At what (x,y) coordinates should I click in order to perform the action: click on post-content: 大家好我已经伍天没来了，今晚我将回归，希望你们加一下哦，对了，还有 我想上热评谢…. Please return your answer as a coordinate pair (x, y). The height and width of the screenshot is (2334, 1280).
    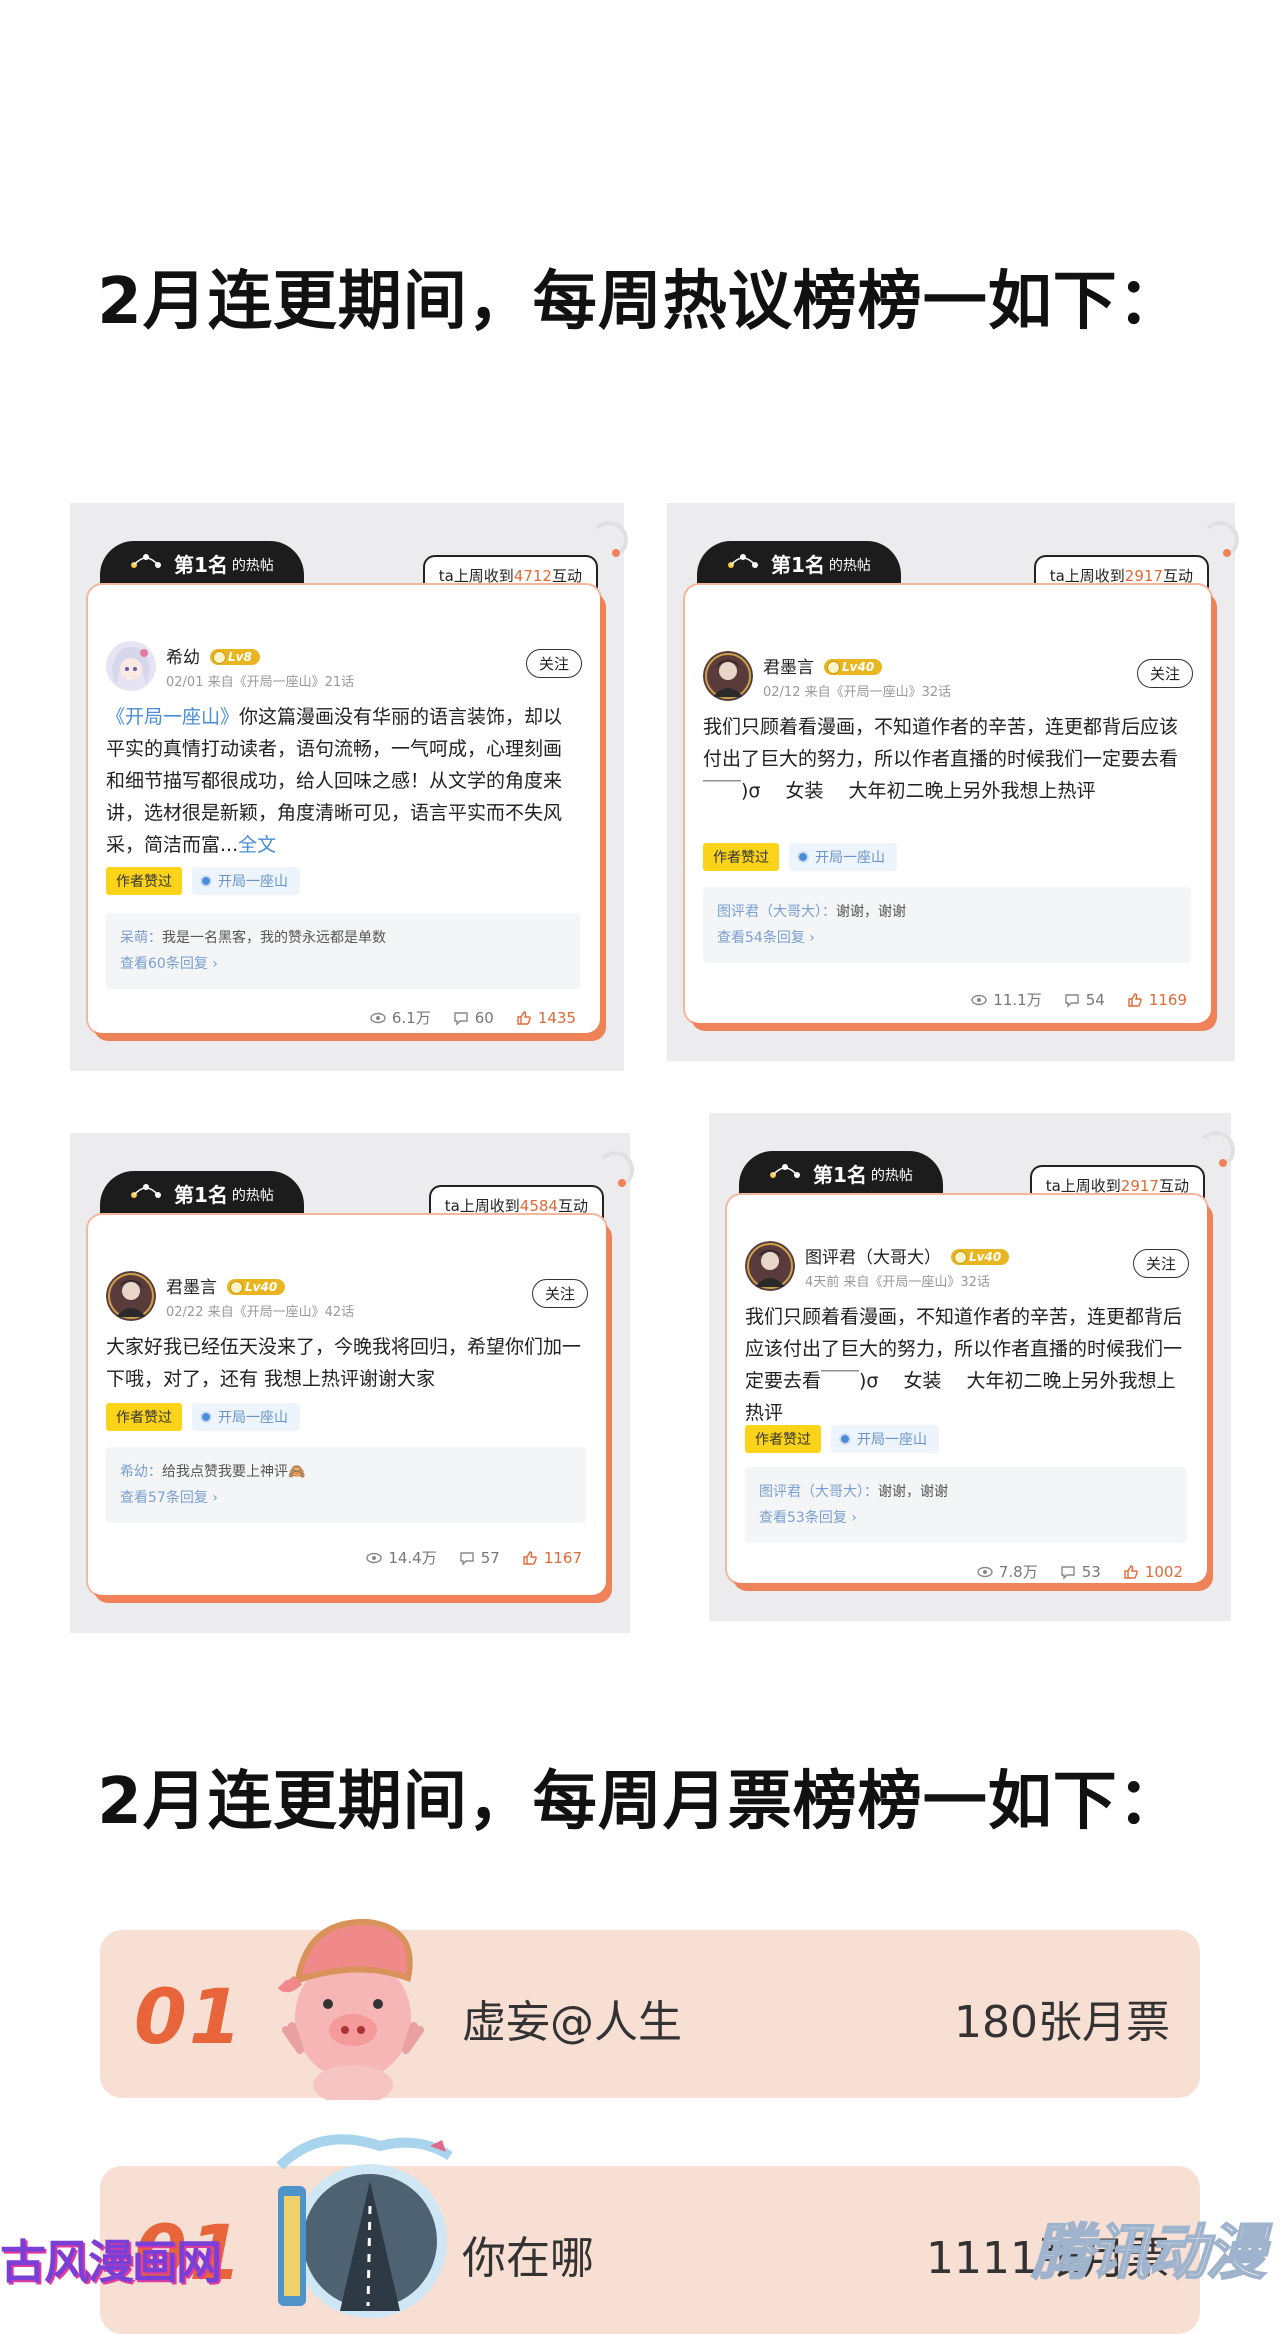
    Looking at the image, I should click on (346, 1363).